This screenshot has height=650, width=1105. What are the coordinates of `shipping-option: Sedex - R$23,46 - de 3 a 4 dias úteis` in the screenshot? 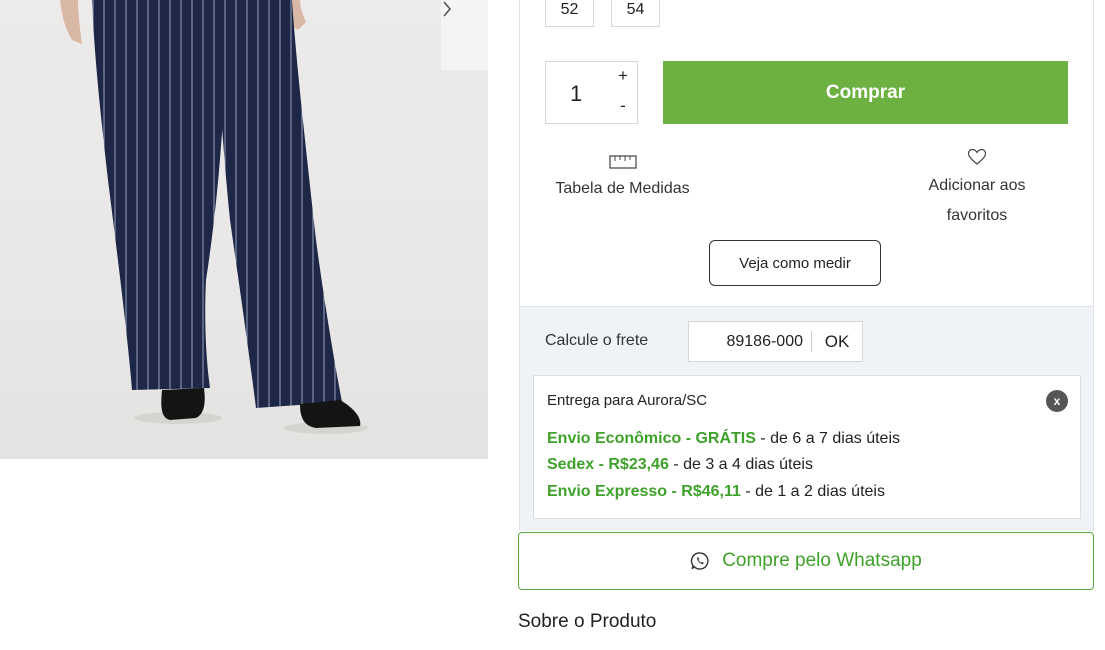 It's located at (680, 465).